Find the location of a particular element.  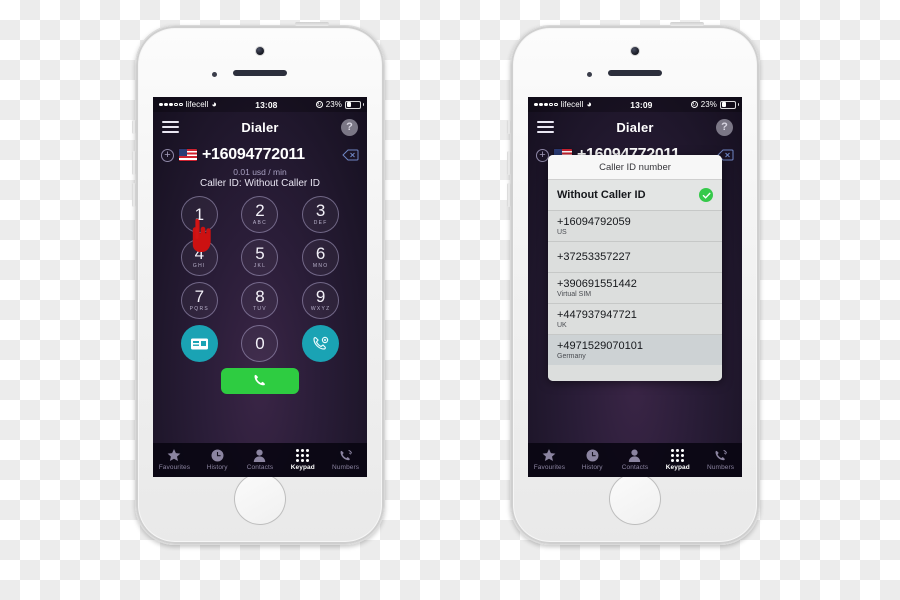

list-item: +4971529070101 Germany is located at coordinates (635, 350).